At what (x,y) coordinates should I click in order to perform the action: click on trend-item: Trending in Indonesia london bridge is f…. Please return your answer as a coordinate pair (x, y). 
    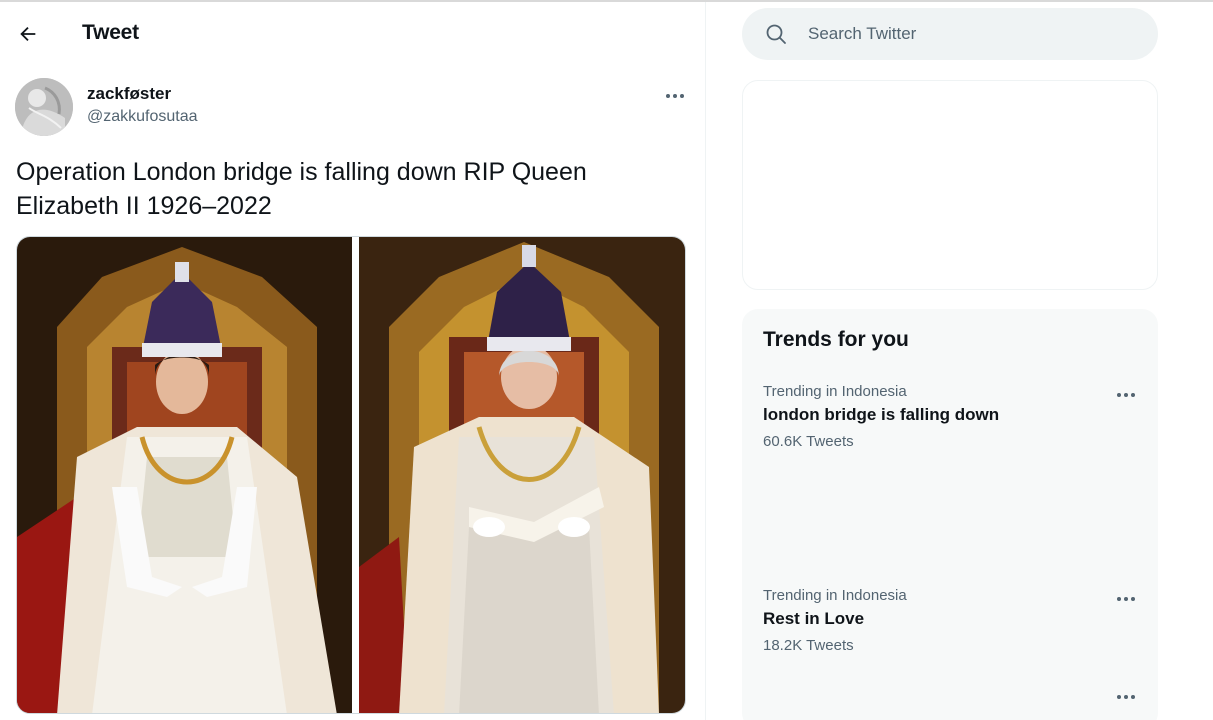
    Looking at the image, I should click on (950, 431).